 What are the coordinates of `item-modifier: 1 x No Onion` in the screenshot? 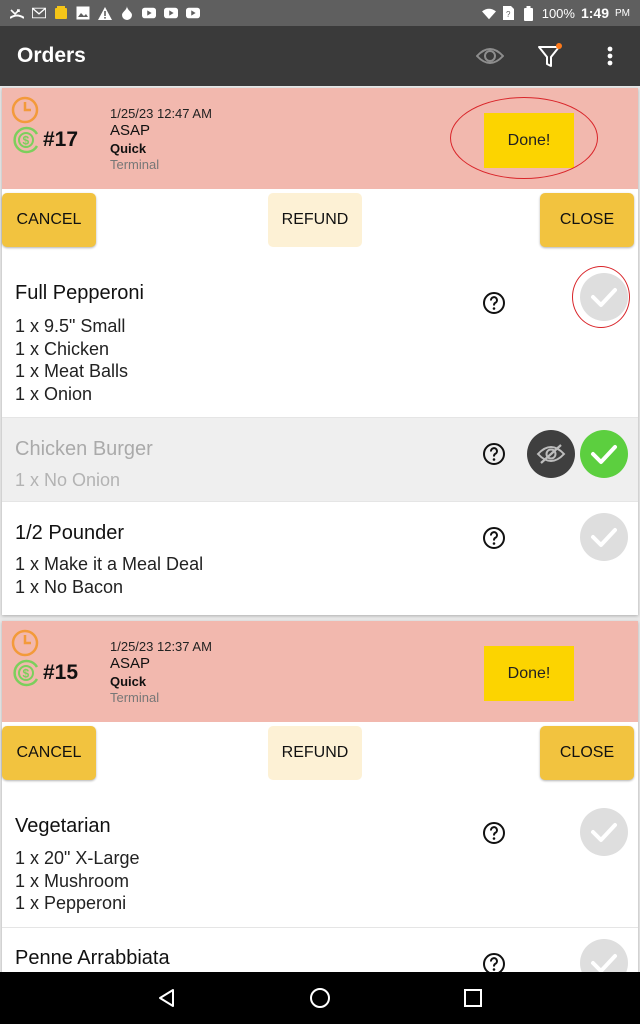 It's located at (68, 480).